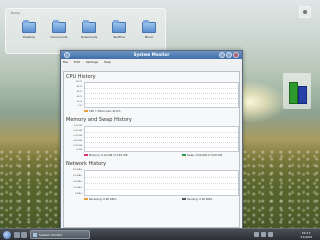  I want to click on network-tray-icon, so click(263, 234).